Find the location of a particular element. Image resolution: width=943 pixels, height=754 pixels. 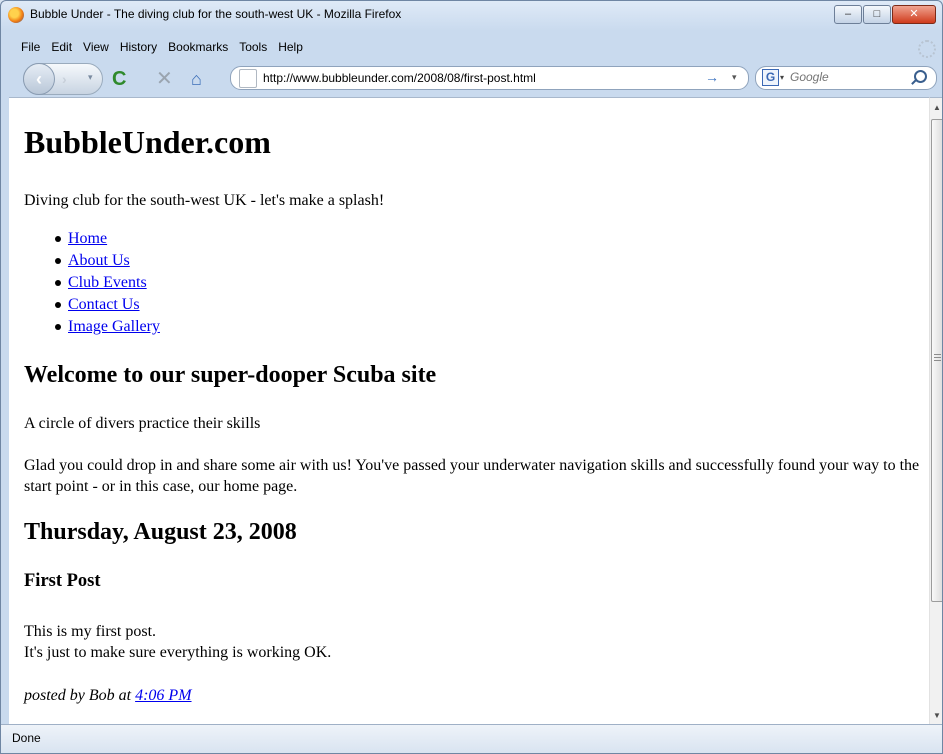

forward-button: › is located at coordinates (64, 79).